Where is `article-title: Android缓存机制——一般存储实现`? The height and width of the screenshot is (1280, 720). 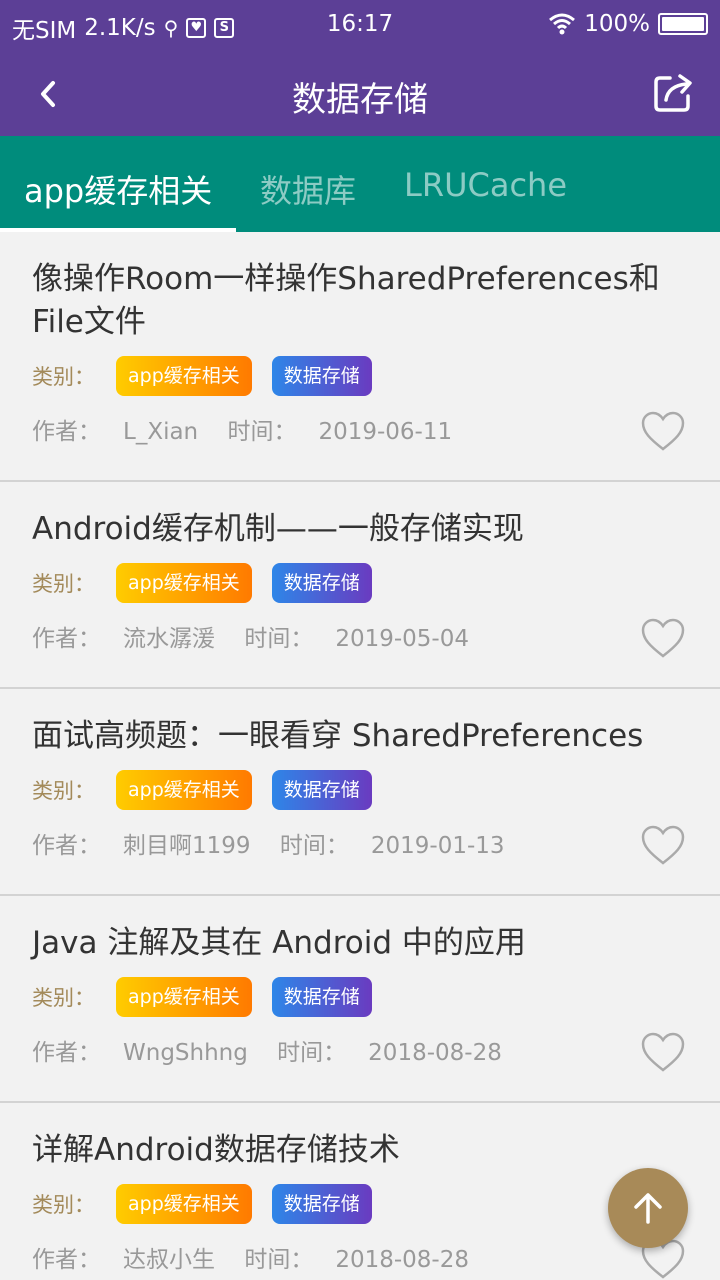 article-title: Android缓存机制——一般存储实现 is located at coordinates (278, 529).